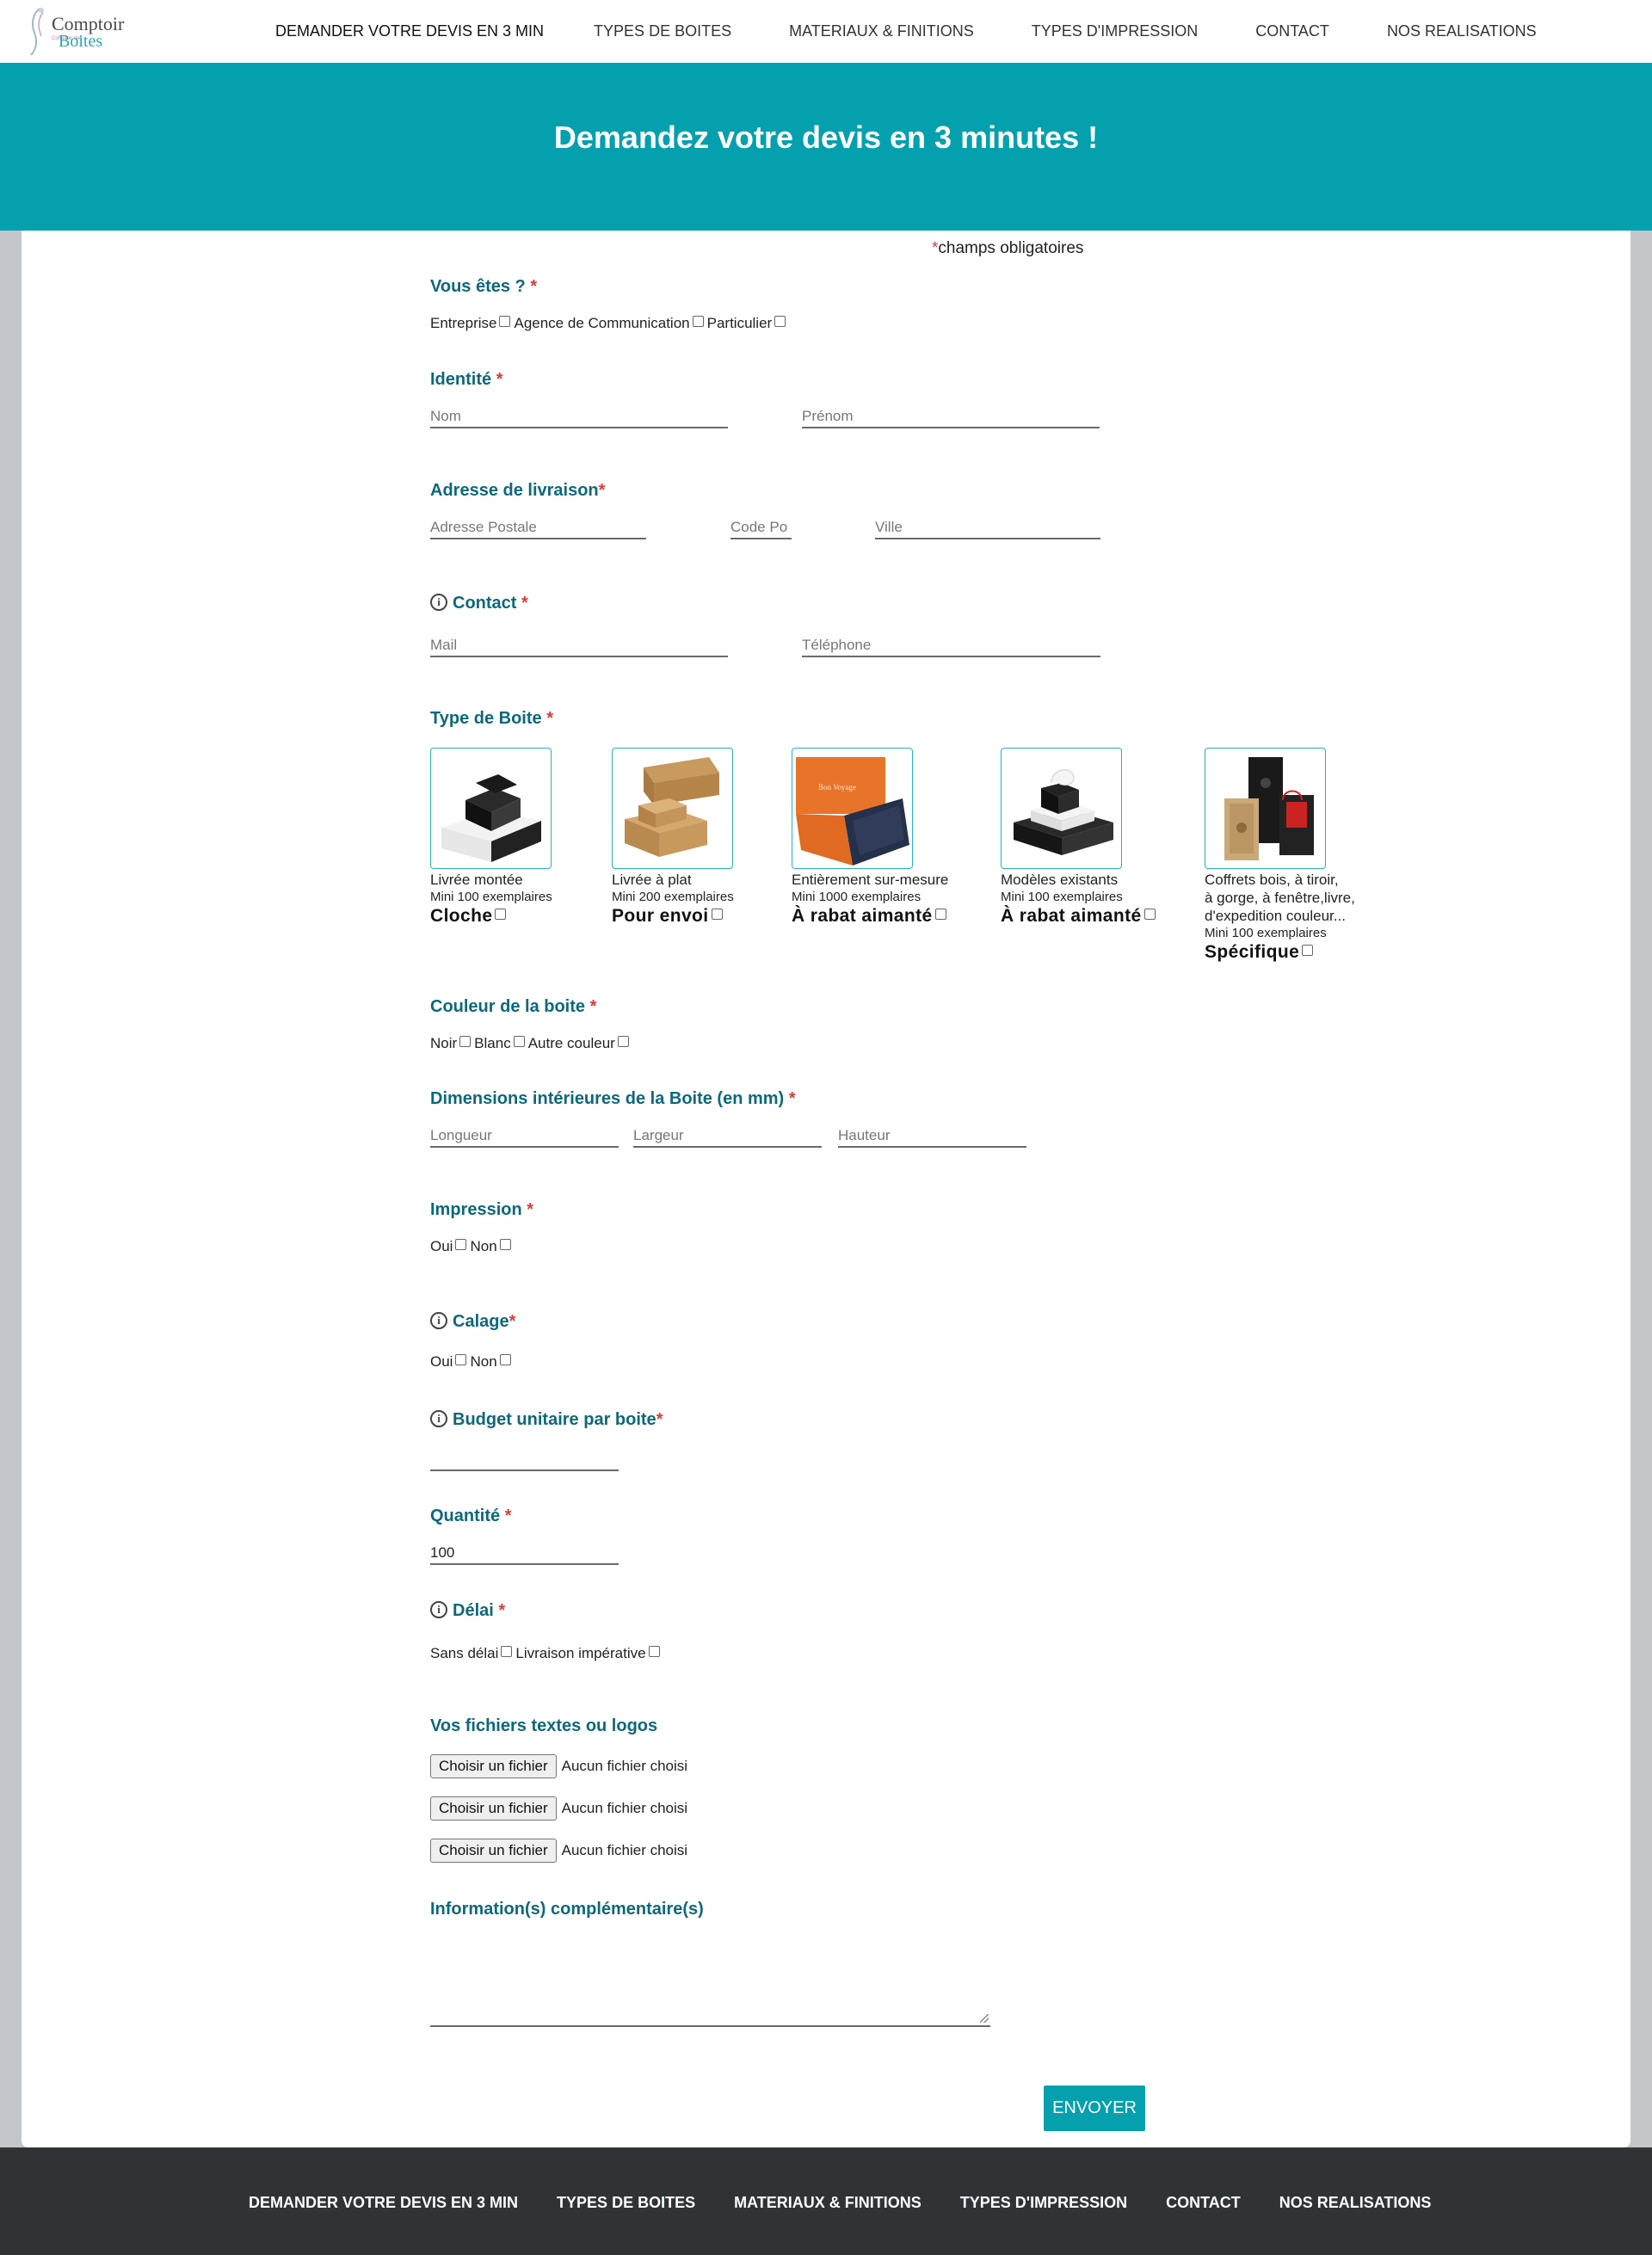  What do you see at coordinates (538, 527) in the screenshot?
I see `adresse-postale-input: Adresse Postale` at bounding box center [538, 527].